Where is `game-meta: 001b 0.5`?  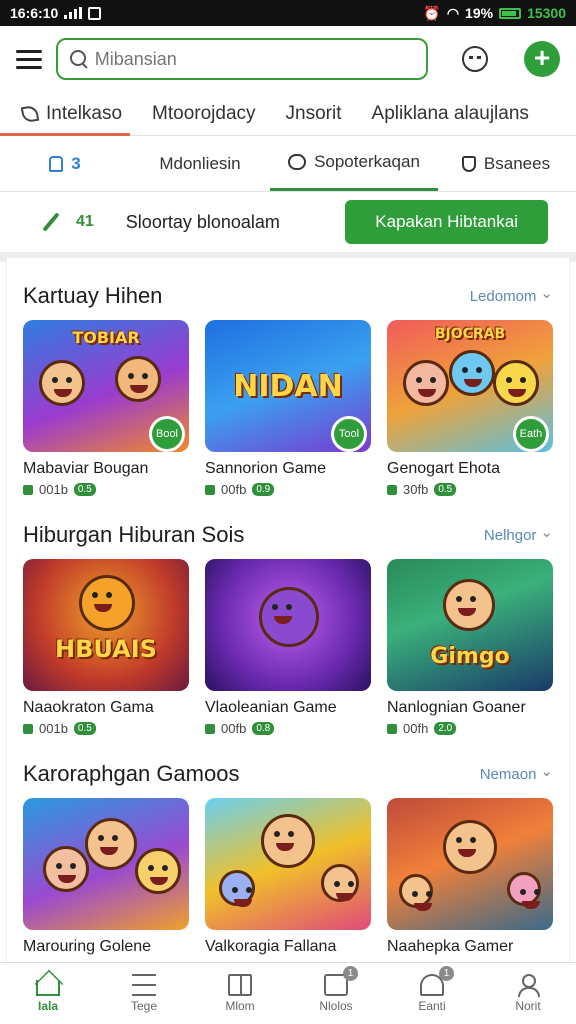 game-meta: 001b 0.5 is located at coordinates (106, 489).